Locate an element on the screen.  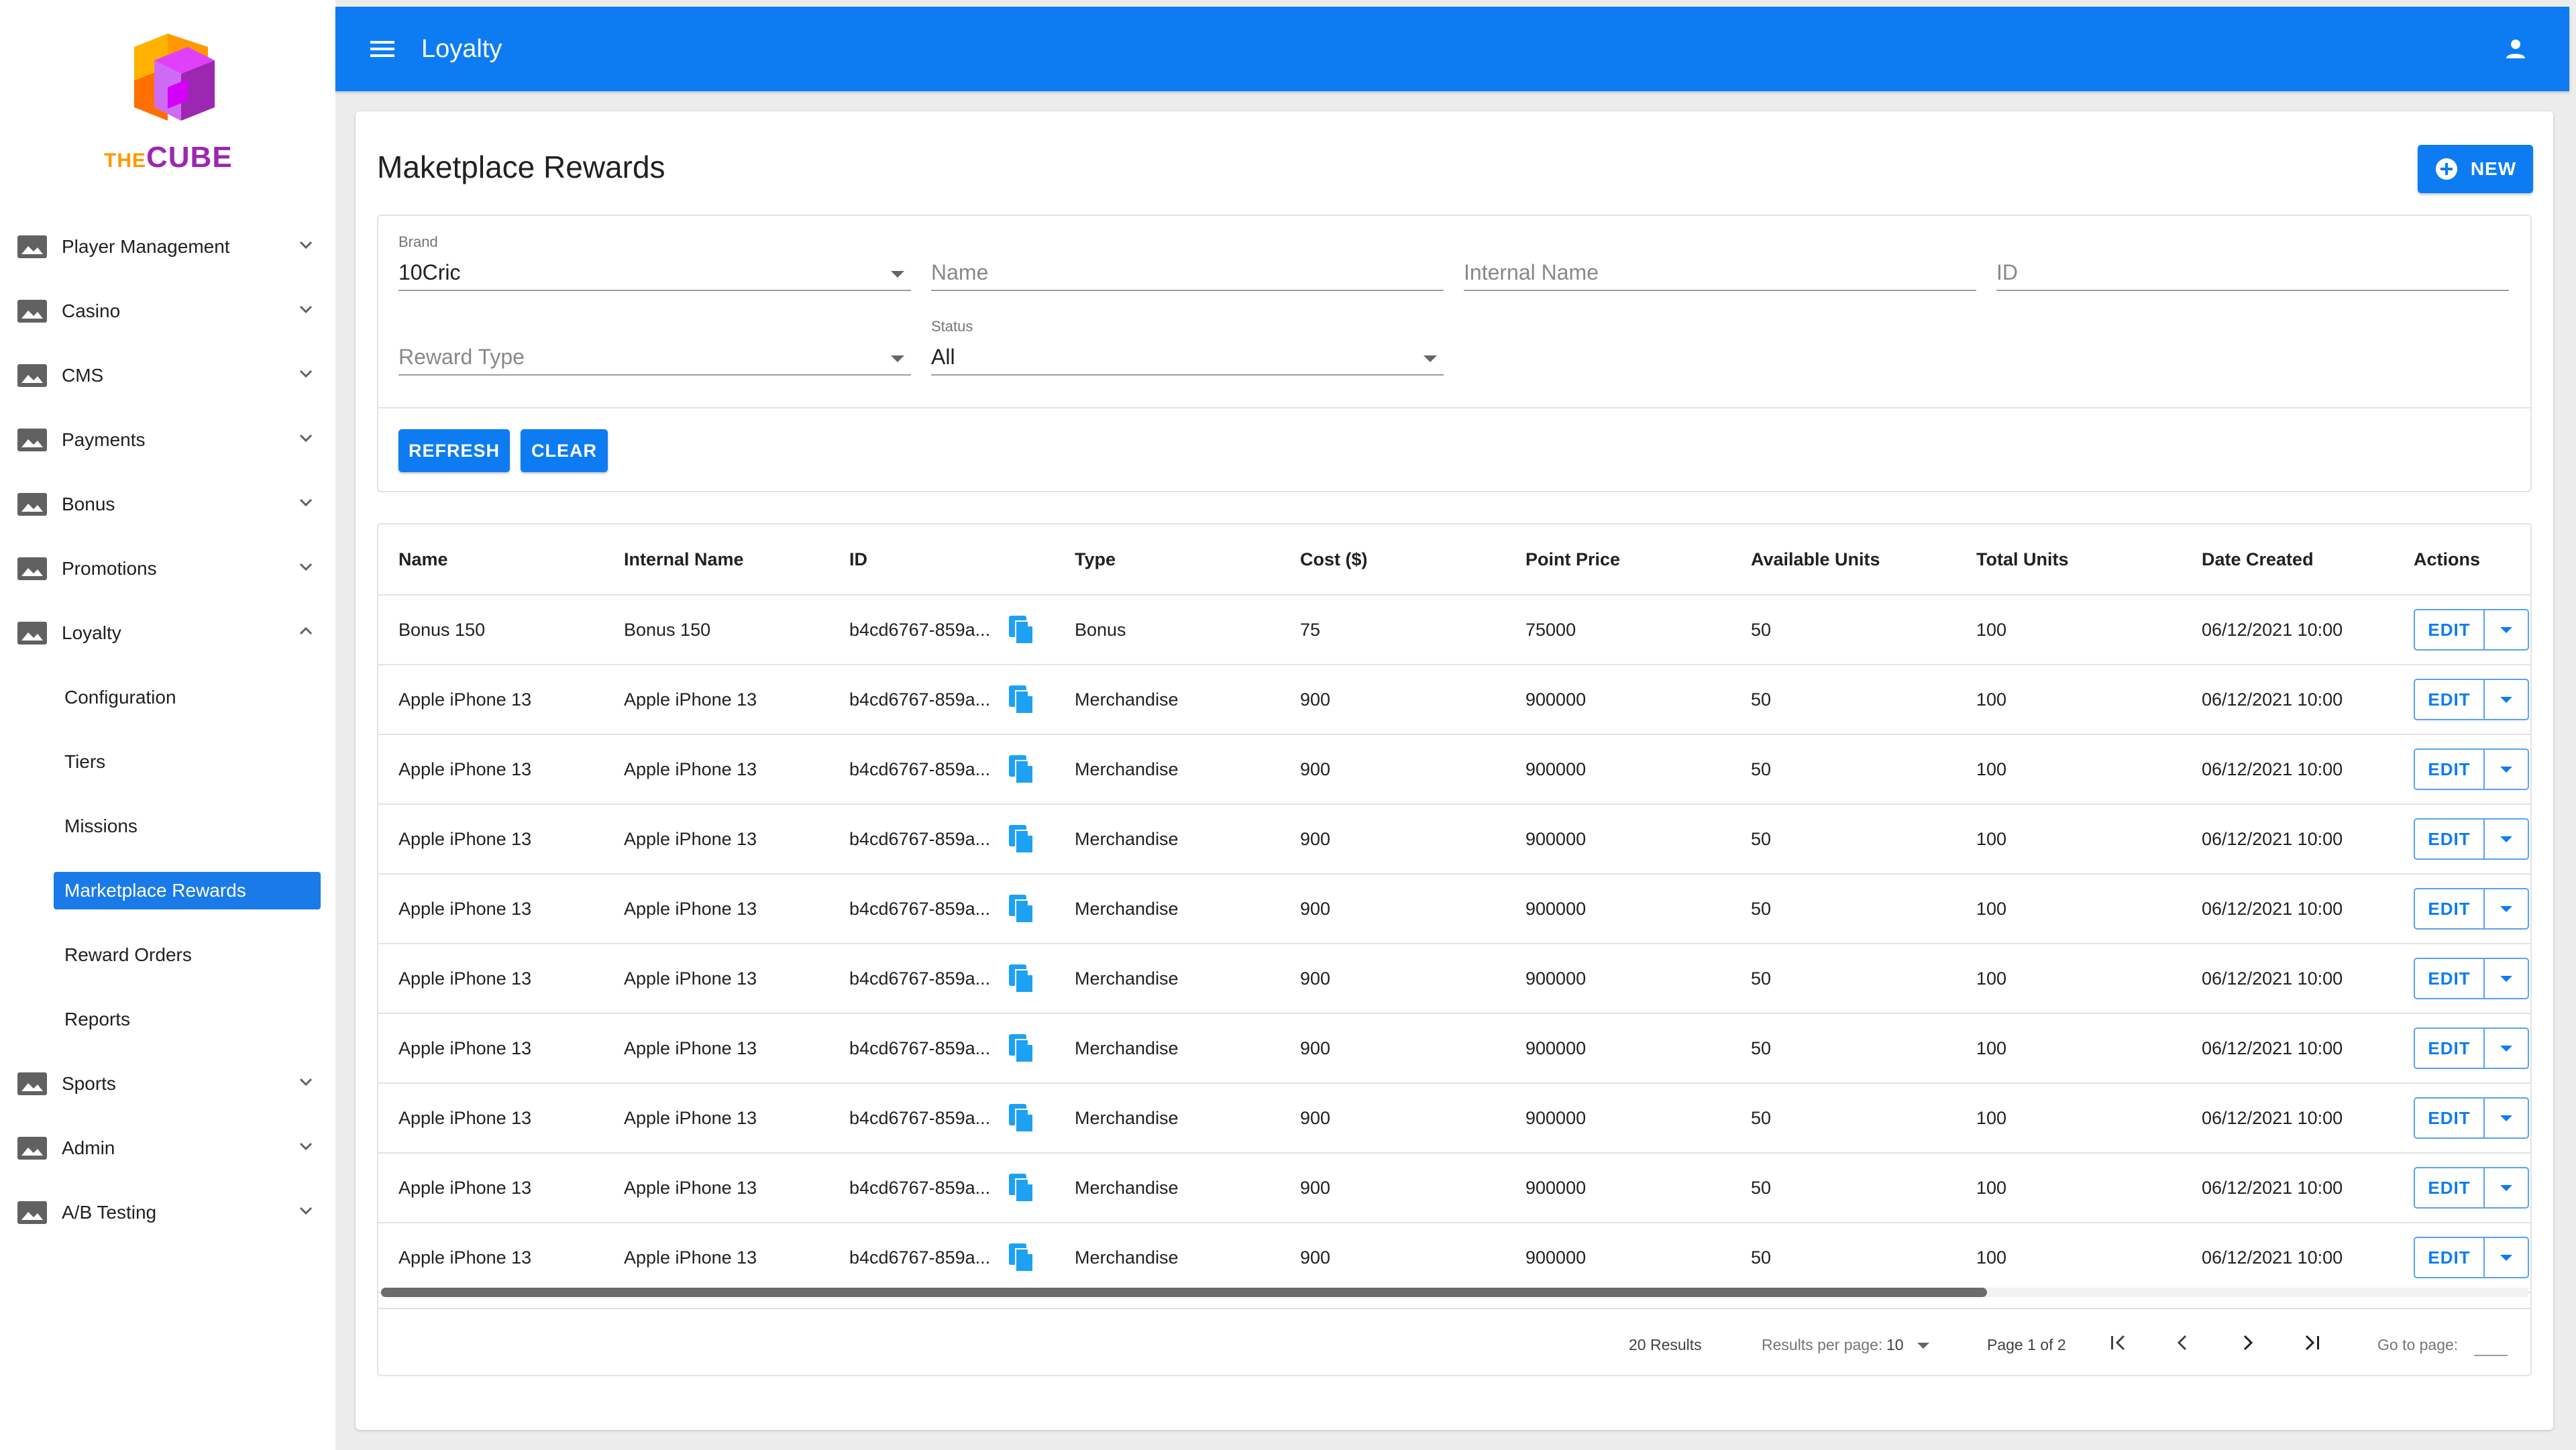
reward-type-placeholder: Reward Type is located at coordinates (461, 357).